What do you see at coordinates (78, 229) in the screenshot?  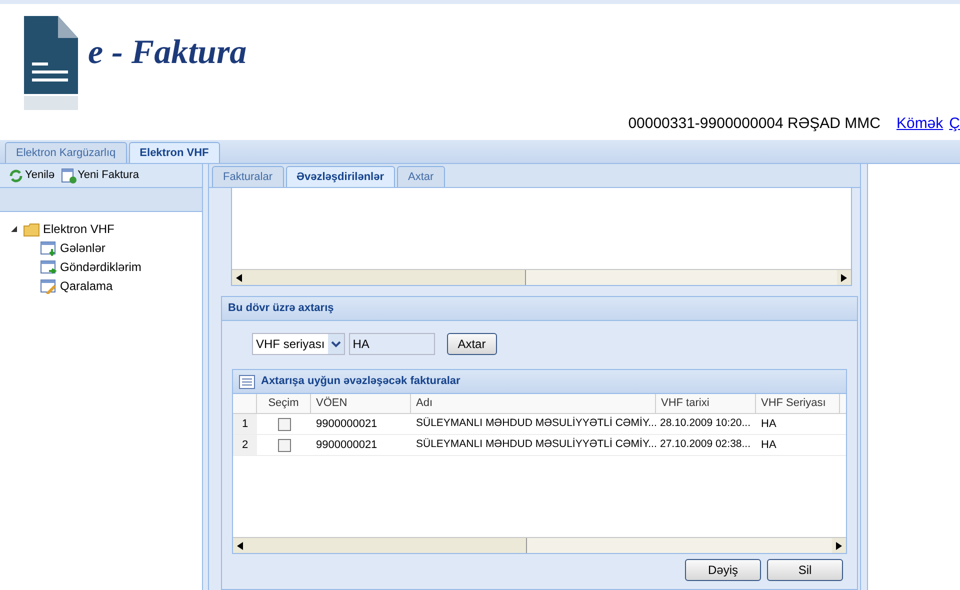 I see `tree-item: Elektron VHF` at bounding box center [78, 229].